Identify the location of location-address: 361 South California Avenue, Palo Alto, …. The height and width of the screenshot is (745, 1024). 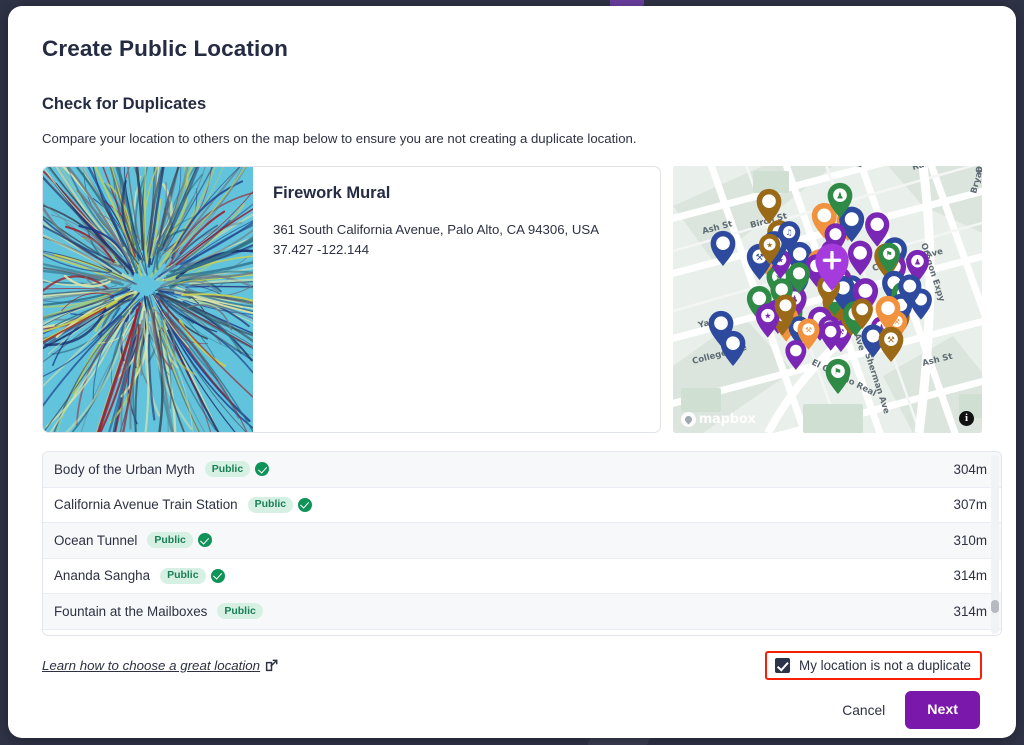
(436, 229).